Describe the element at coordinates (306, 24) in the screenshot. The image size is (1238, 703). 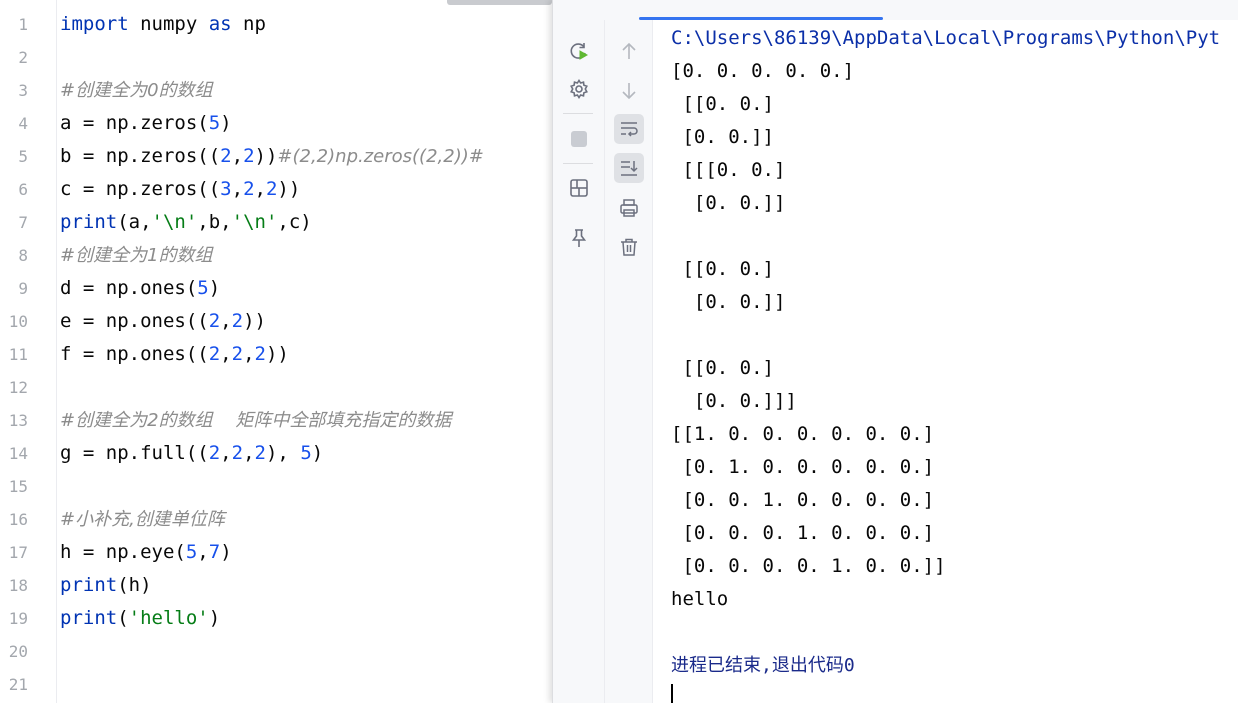
I see `code-line: import numpy as np` at that location.